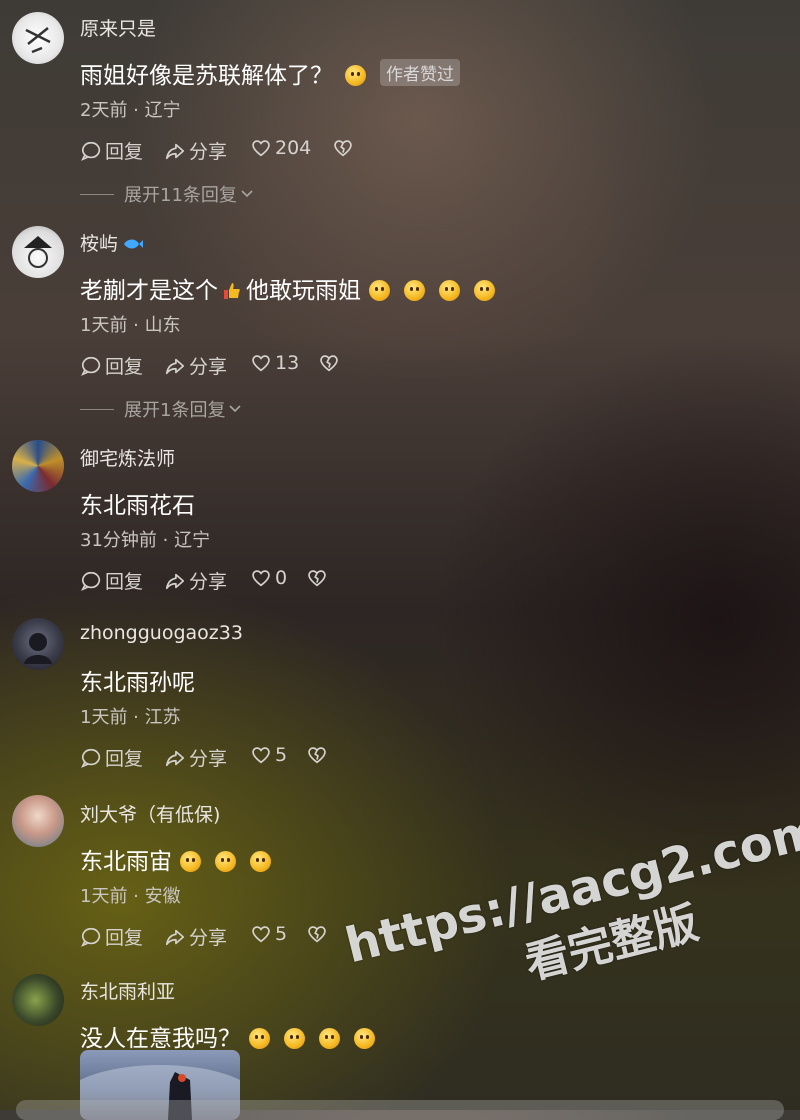 Image resolution: width=800 pixels, height=1120 pixels. I want to click on comment-input-bar, so click(400, 1110).